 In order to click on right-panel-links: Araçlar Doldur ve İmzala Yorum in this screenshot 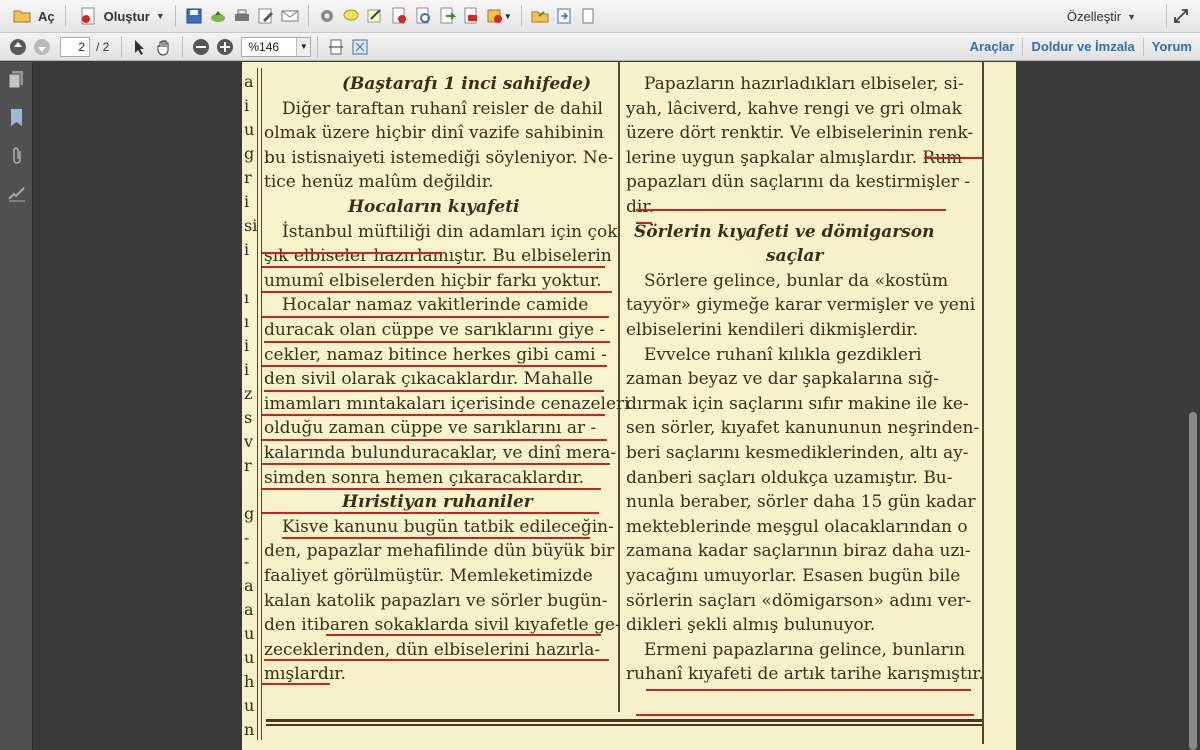, I will do `click(1081, 47)`.